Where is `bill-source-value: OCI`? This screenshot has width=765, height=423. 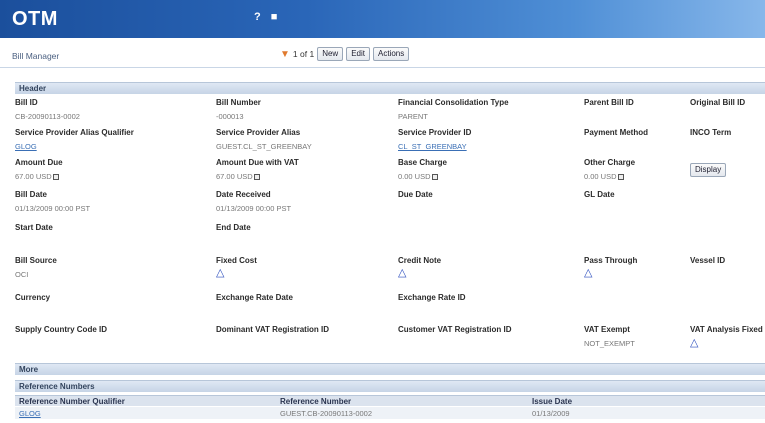 bill-source-value: OCI is located at coordinates (22, 274).